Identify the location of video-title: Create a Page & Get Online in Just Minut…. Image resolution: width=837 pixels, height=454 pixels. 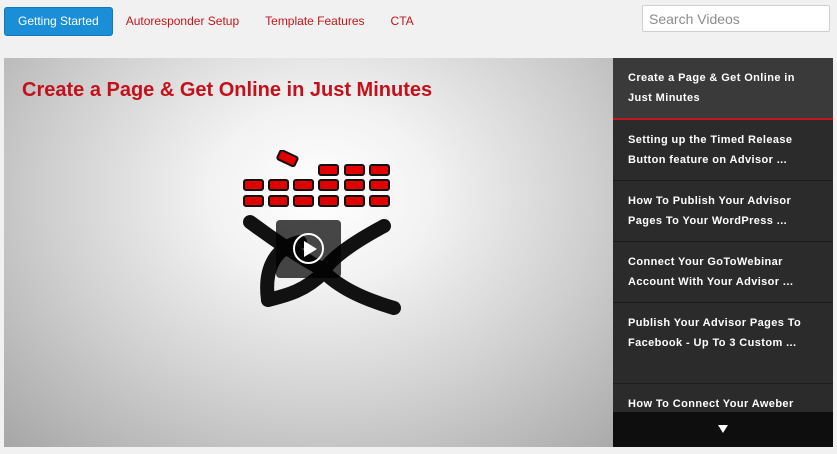
(227, 90).